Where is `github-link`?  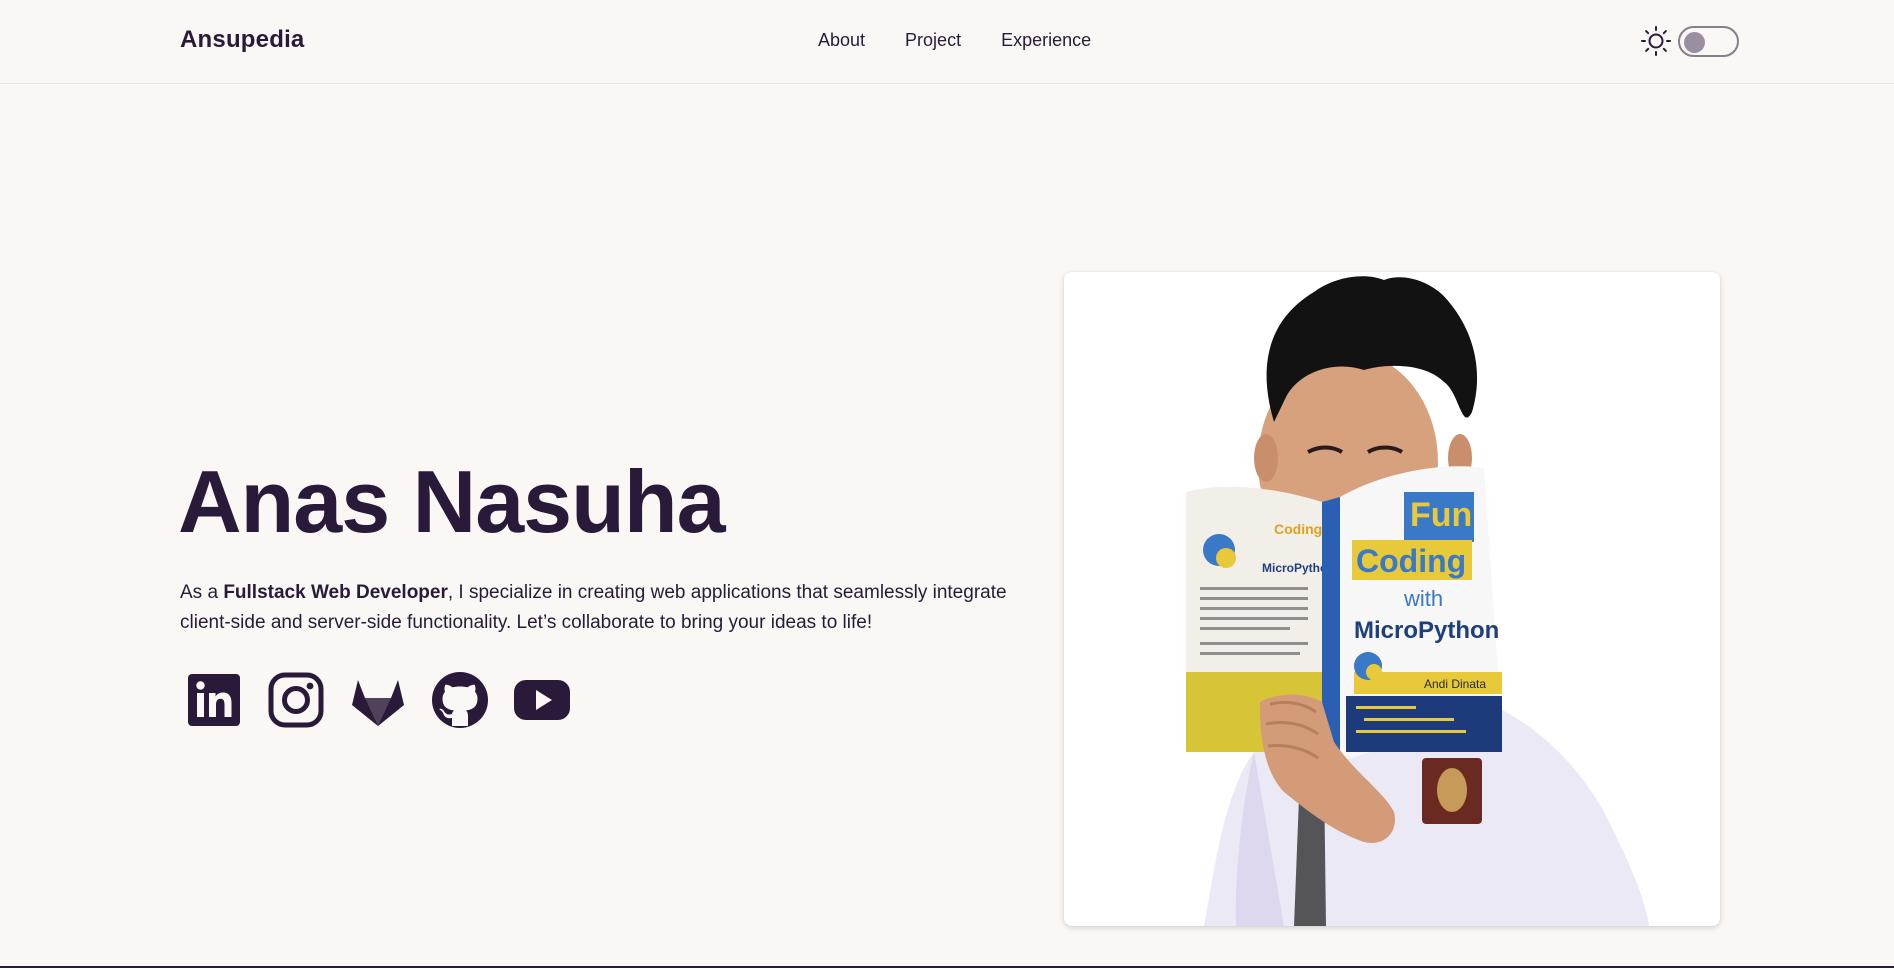
github-link is located at coordinates (460, 700).